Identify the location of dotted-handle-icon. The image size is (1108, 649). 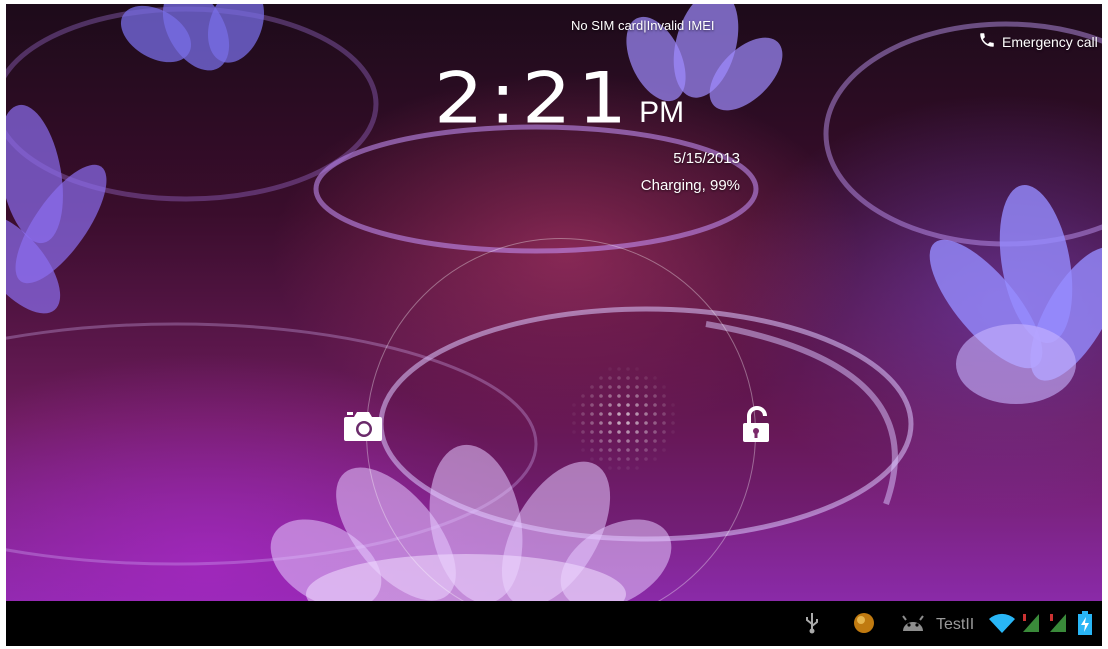
(623, 418).